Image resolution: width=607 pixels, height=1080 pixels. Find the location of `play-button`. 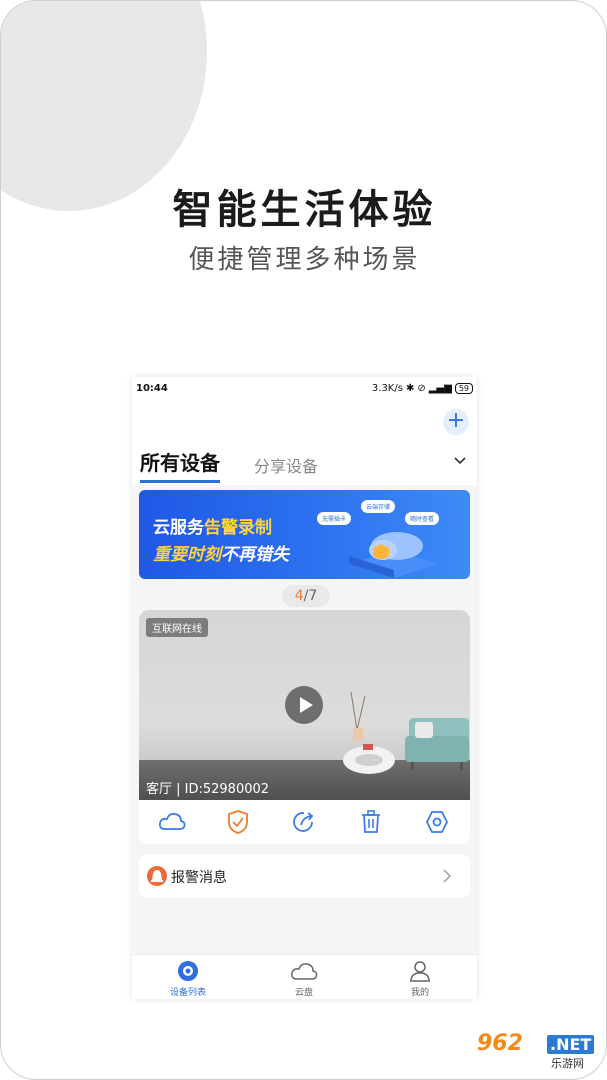

play-button is located at coordinates (304, 705).